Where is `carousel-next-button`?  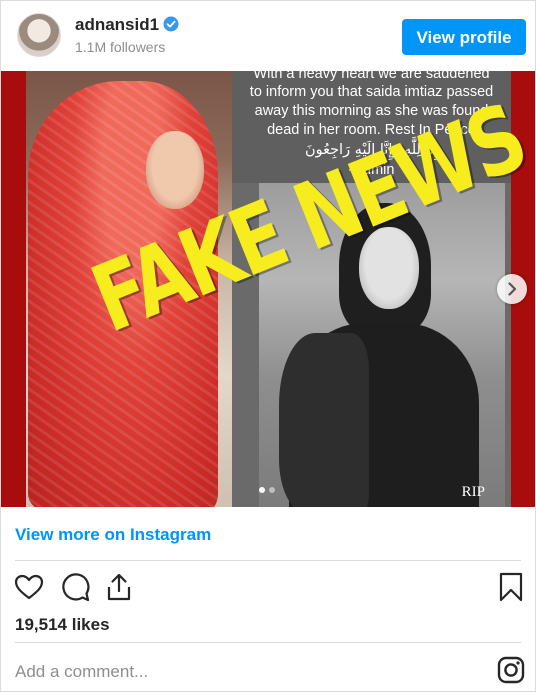 carousel-next-button is located at coordinates (512, 289).